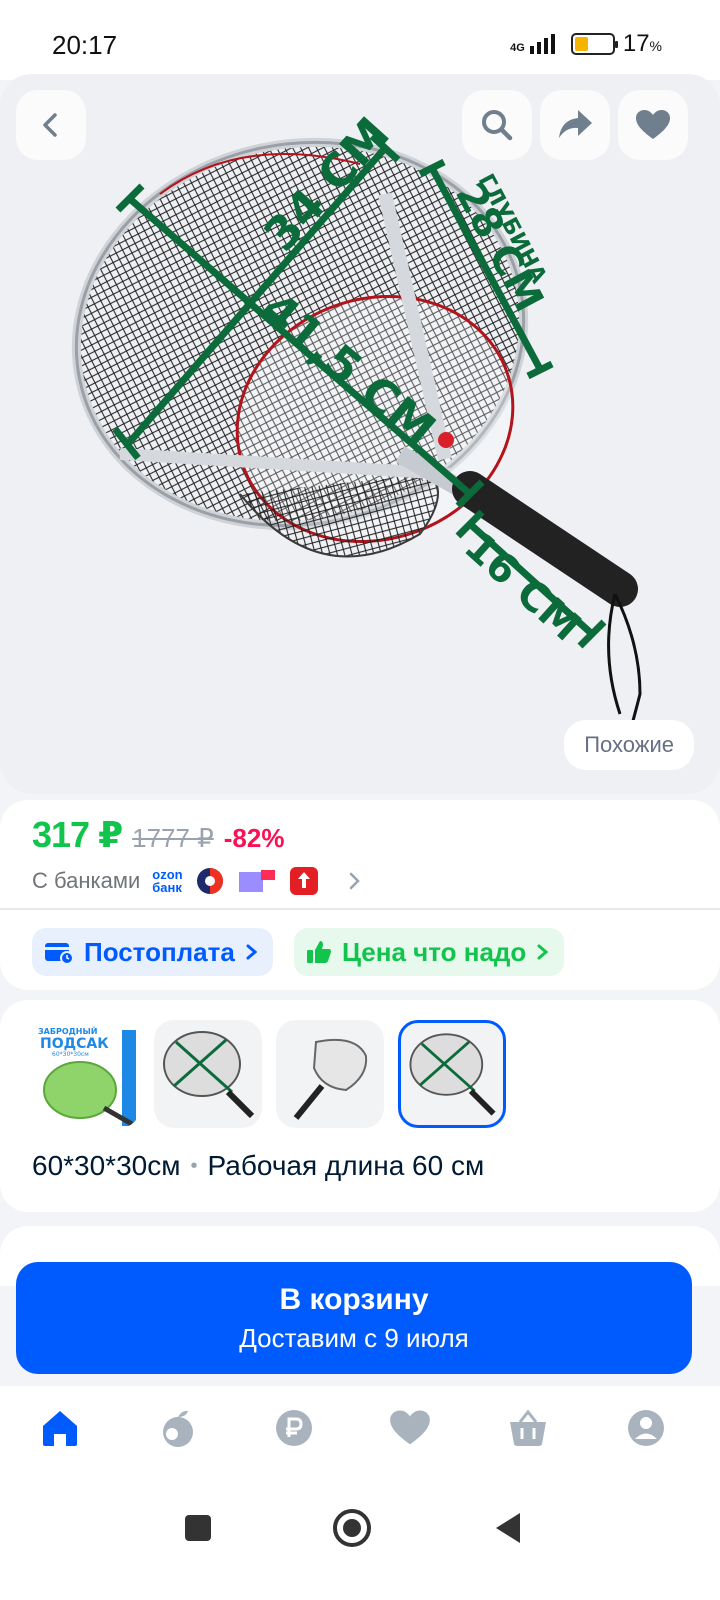 The height and width of the screenshot is (1600, 720). Describe the element at coordinates (581, 44) in the screenshot. I see `battery-level` at that location.